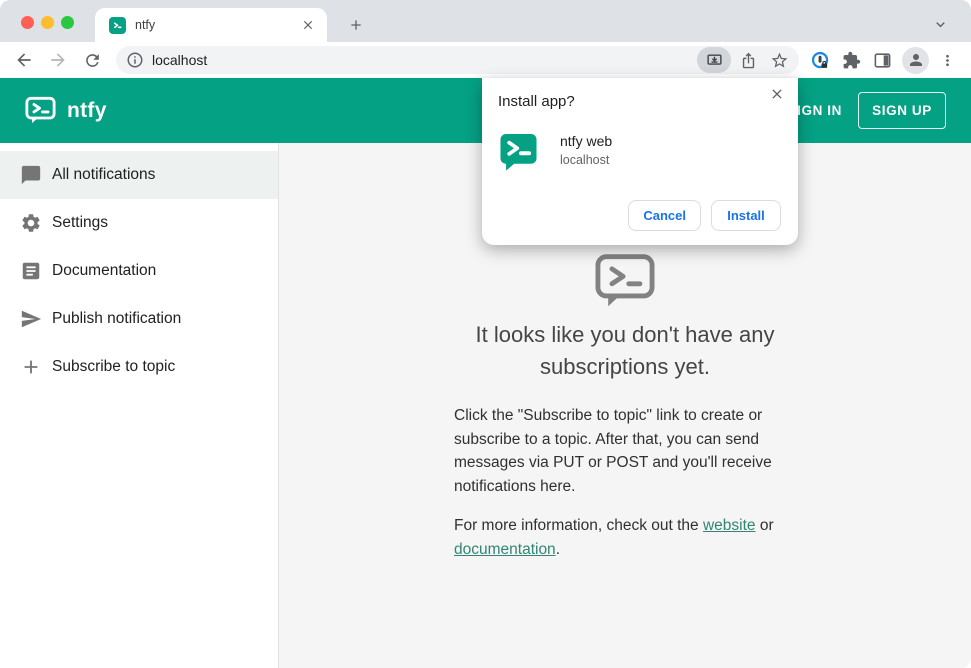 The width and height of the screenshot is (971, 668). I want to click on url-text: localhost, so click(180, 60).